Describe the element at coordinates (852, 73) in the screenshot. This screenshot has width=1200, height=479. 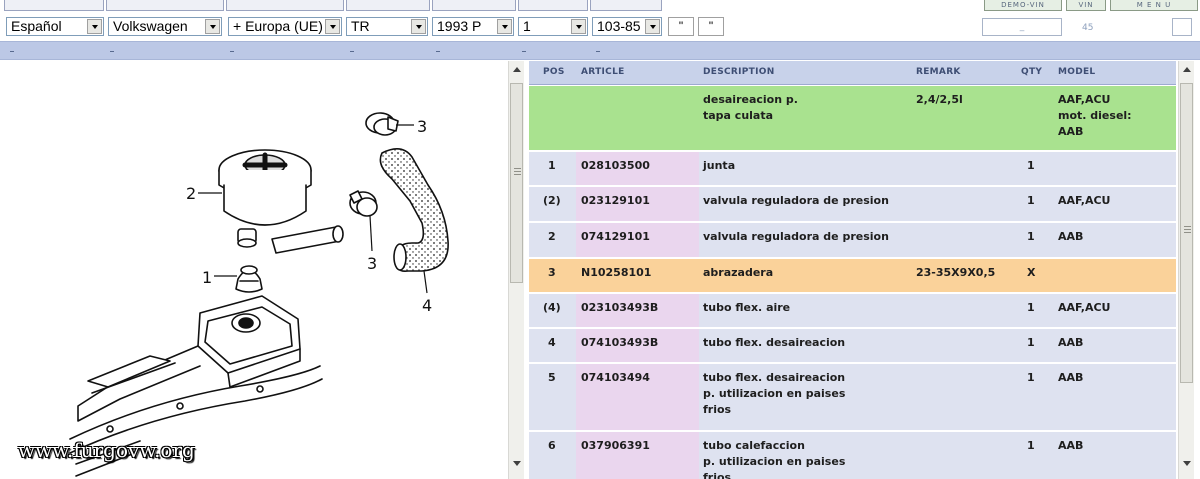
I see `table-header: POS ARTICLE DESCRIPTION REMARK QTY MODEL` at that location.